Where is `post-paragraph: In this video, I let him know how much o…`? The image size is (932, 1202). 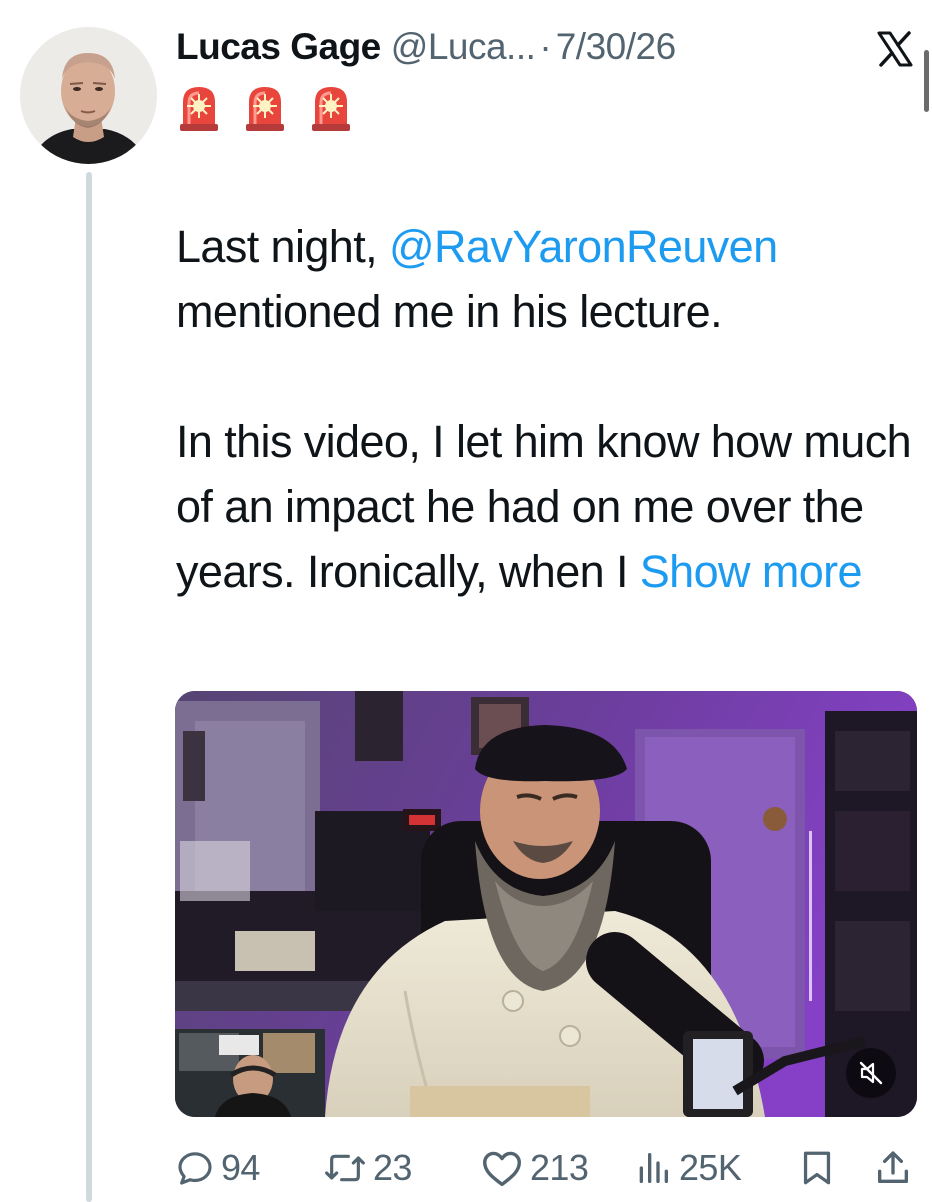
post-paragraph: In this video, I let him know how much o… is located at coordinates (546, 506).